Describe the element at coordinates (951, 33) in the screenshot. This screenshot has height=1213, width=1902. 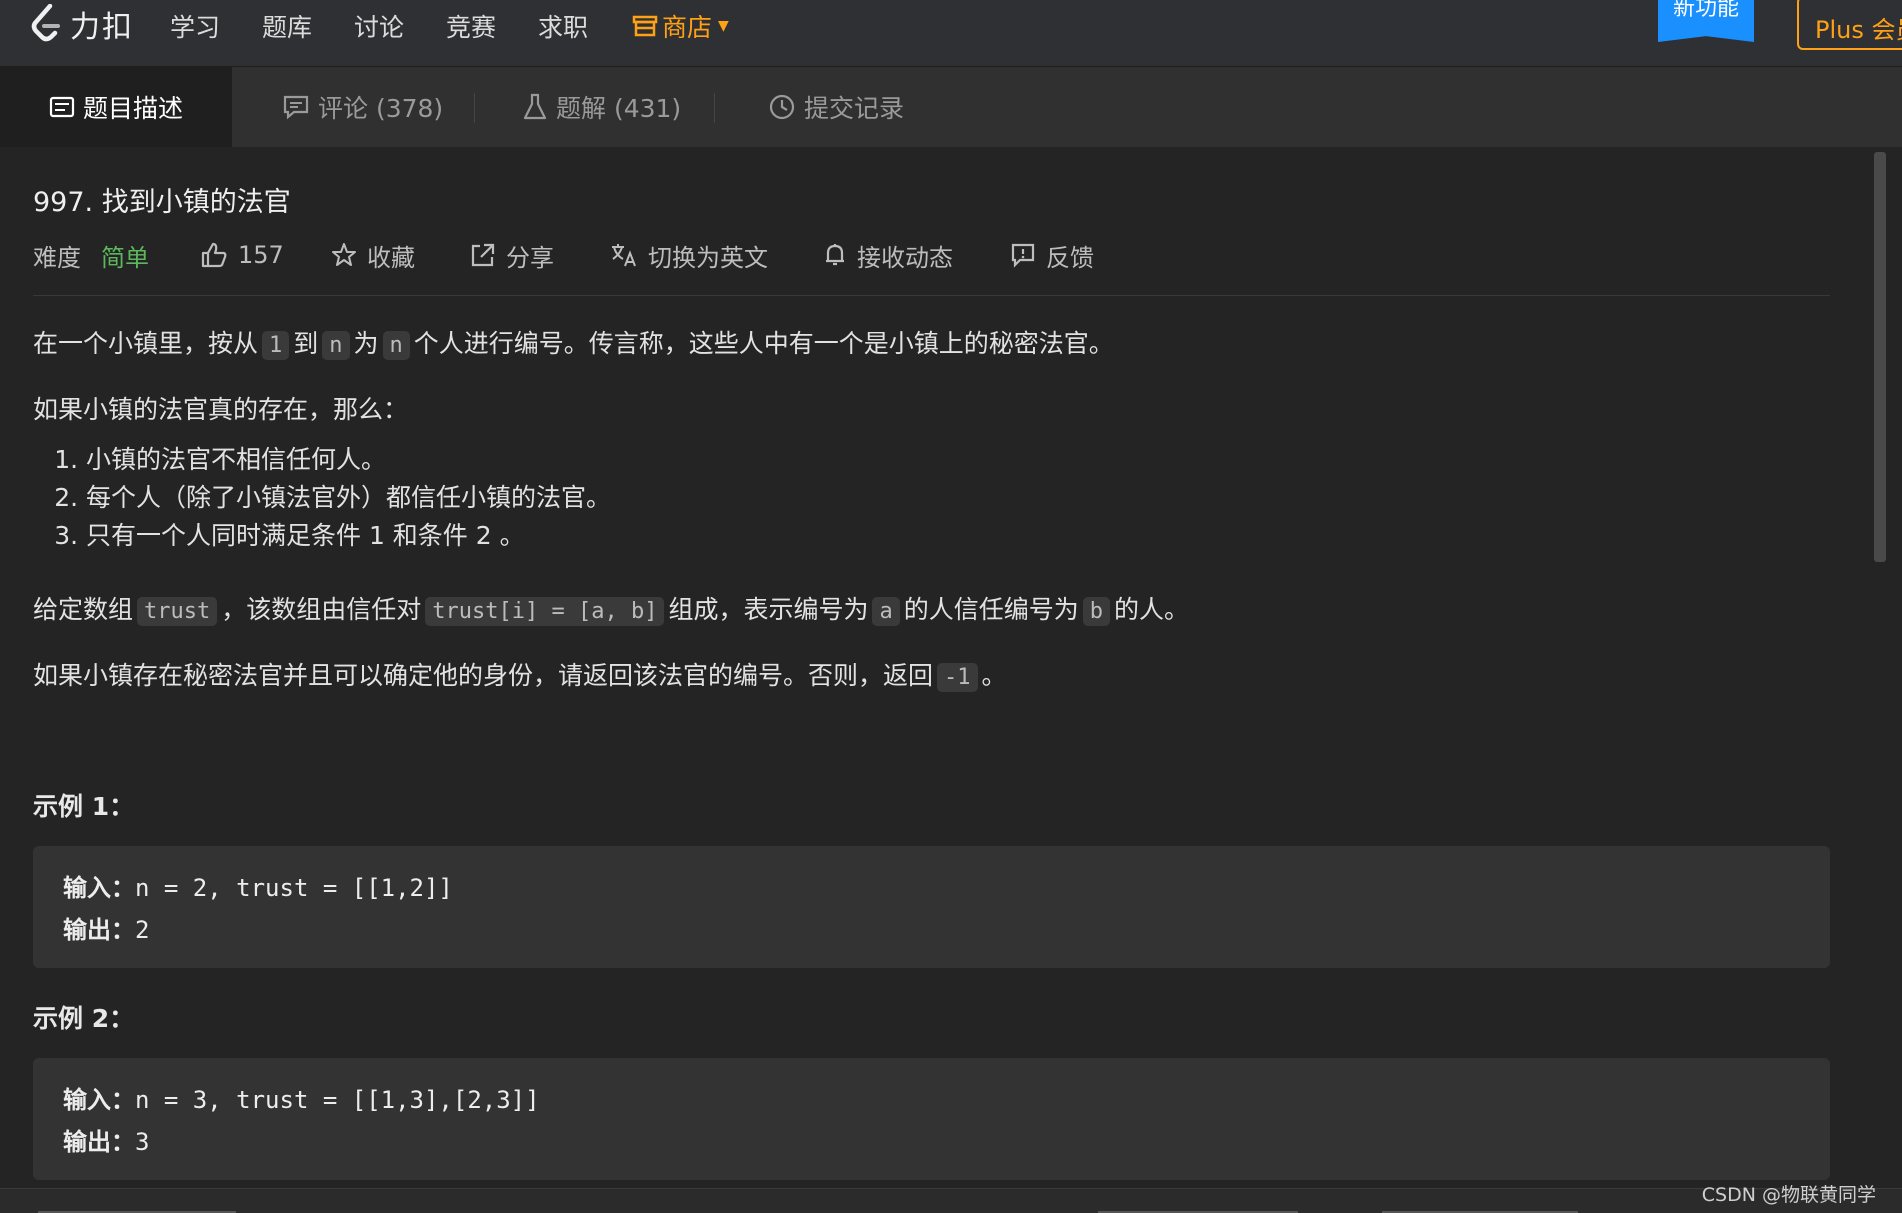
I see `top-navbar: 力扣 学习 题库 讨论 竞赛 求职 商店 ▼ 新功能 Plus 会员` at that location.